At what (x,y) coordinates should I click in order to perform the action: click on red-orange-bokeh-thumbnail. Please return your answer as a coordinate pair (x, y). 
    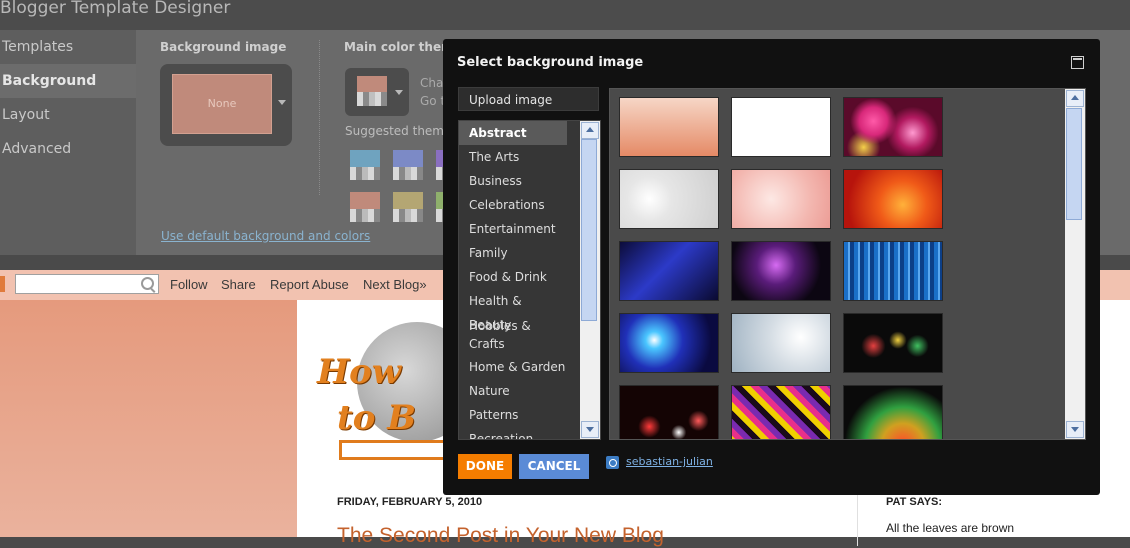
    Looking at the image, I should click on (893, 199).